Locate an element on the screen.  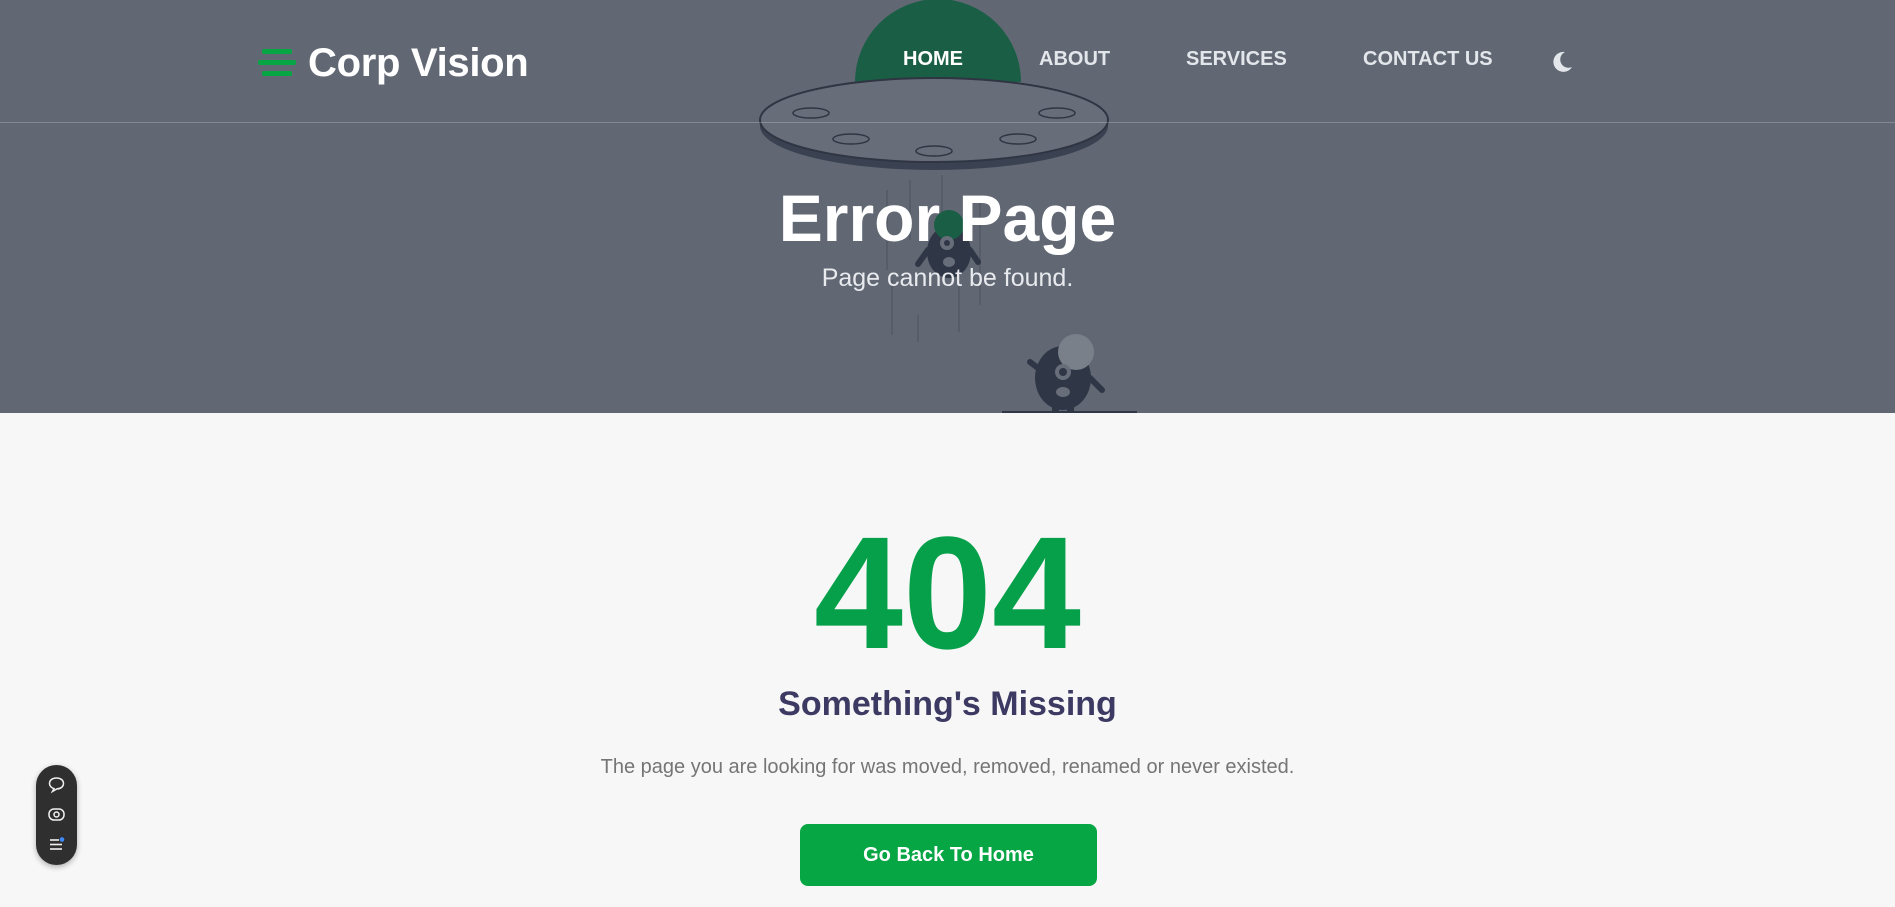
moon-icon is located at coordinates (1562, 62).